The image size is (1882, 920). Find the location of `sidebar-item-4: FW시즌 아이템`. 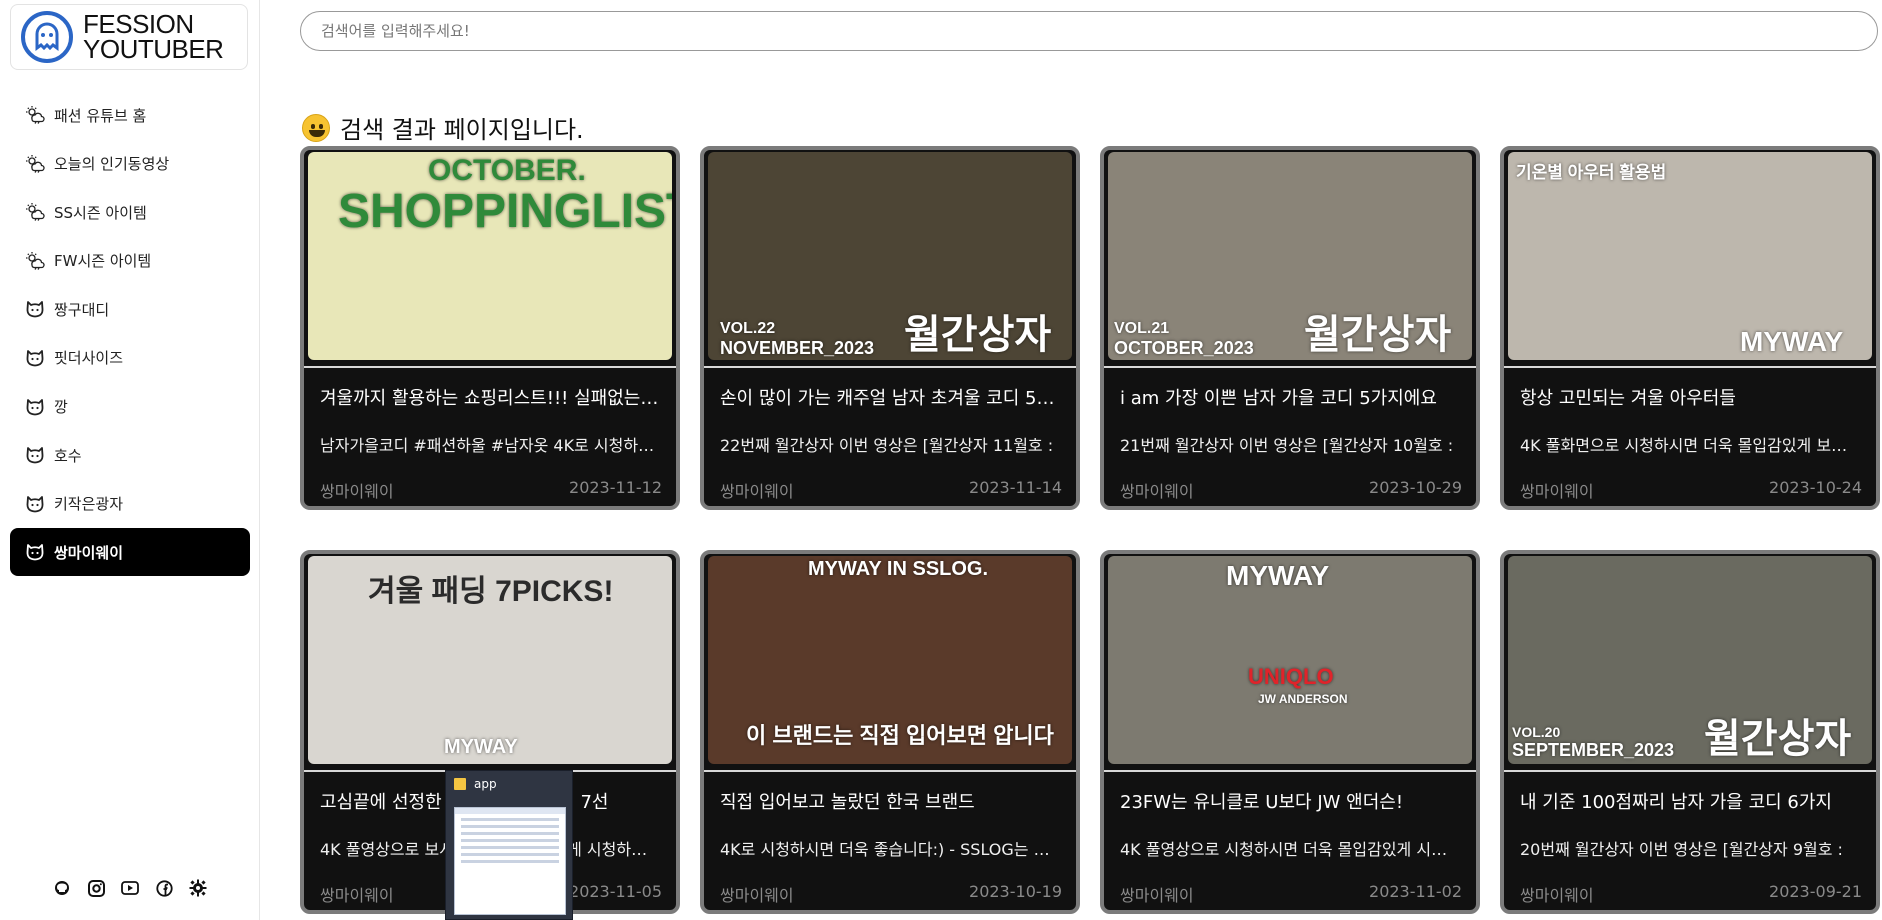

sidebar-item-4: FW시즌 아이템 is located at coordinates (130, 261).